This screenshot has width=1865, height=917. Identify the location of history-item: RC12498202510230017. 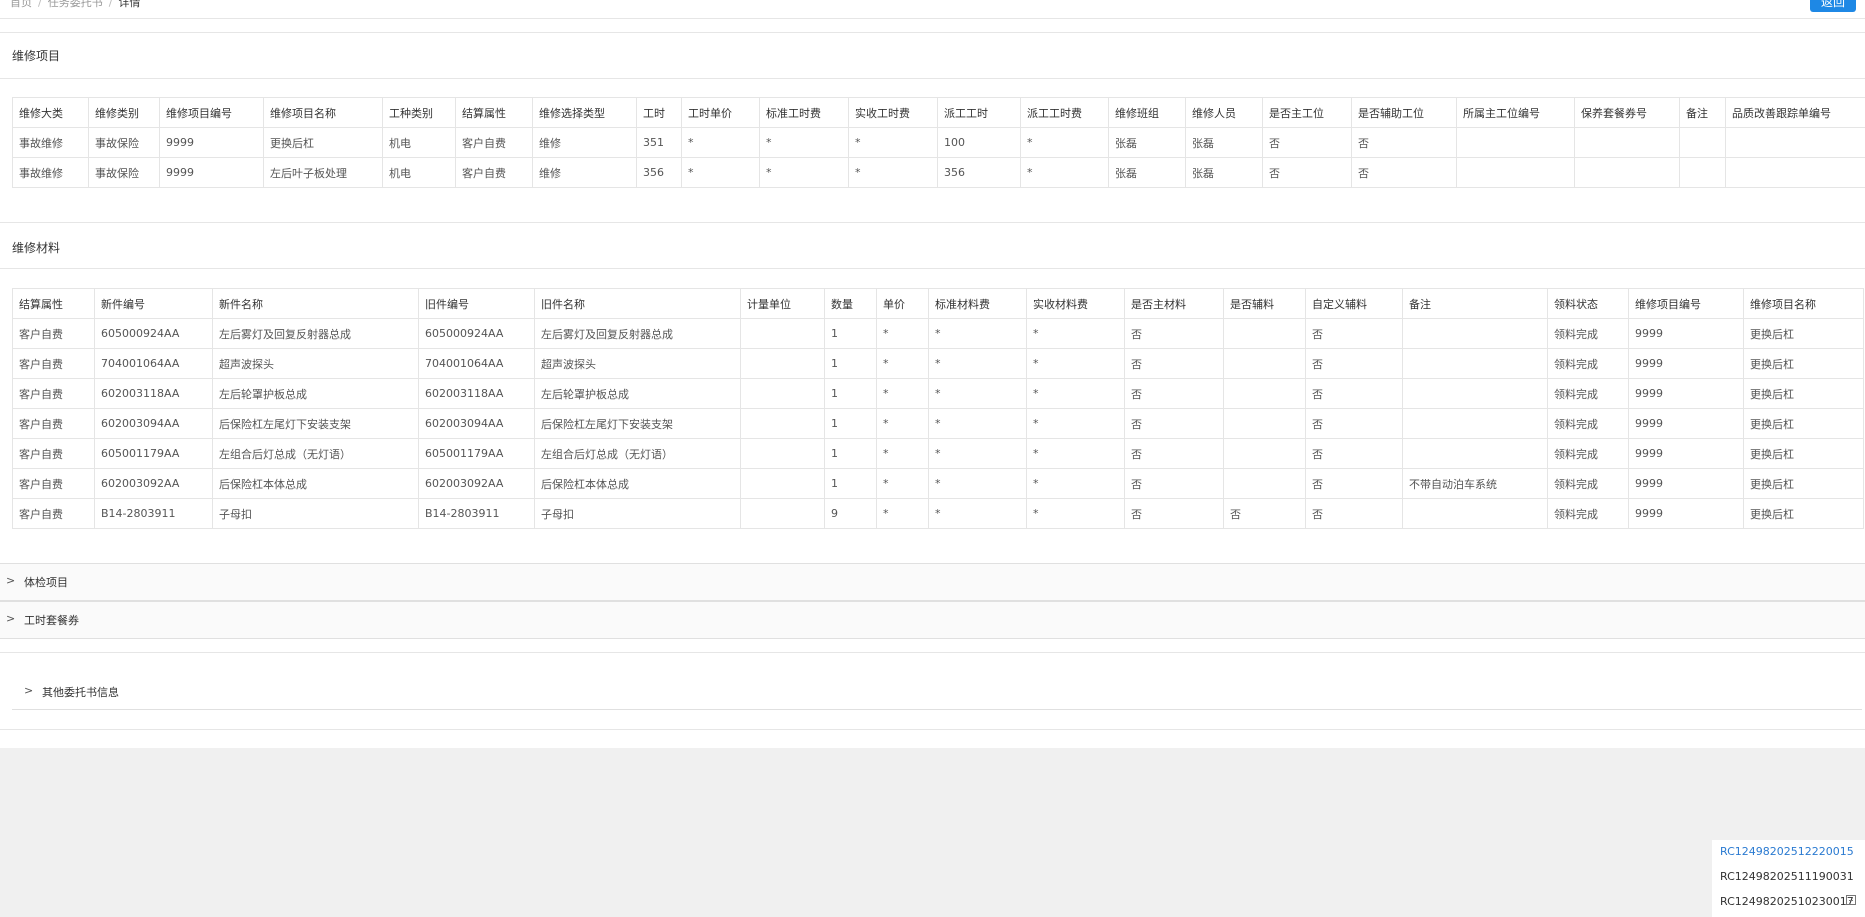
(1787, 901).